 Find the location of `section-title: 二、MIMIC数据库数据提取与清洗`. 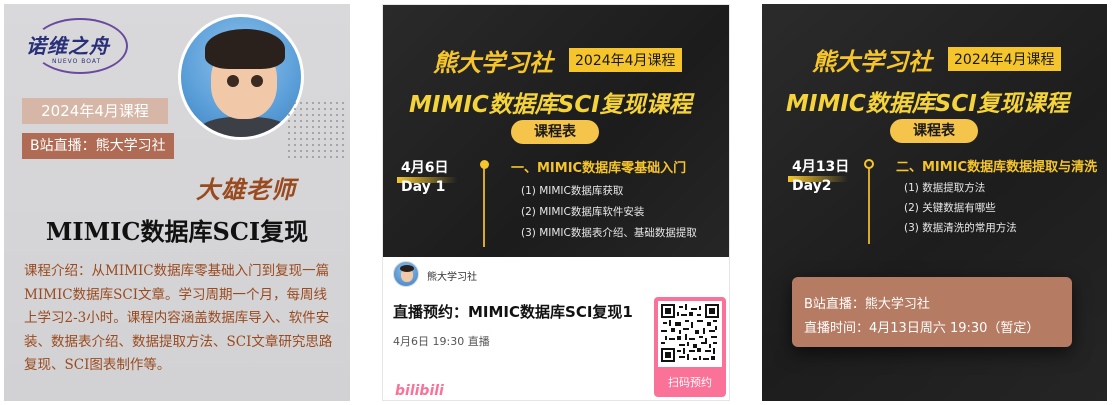

section-title: 二、MIMIC数据库数据提取与清洗 is located at coordinates (997, 167).